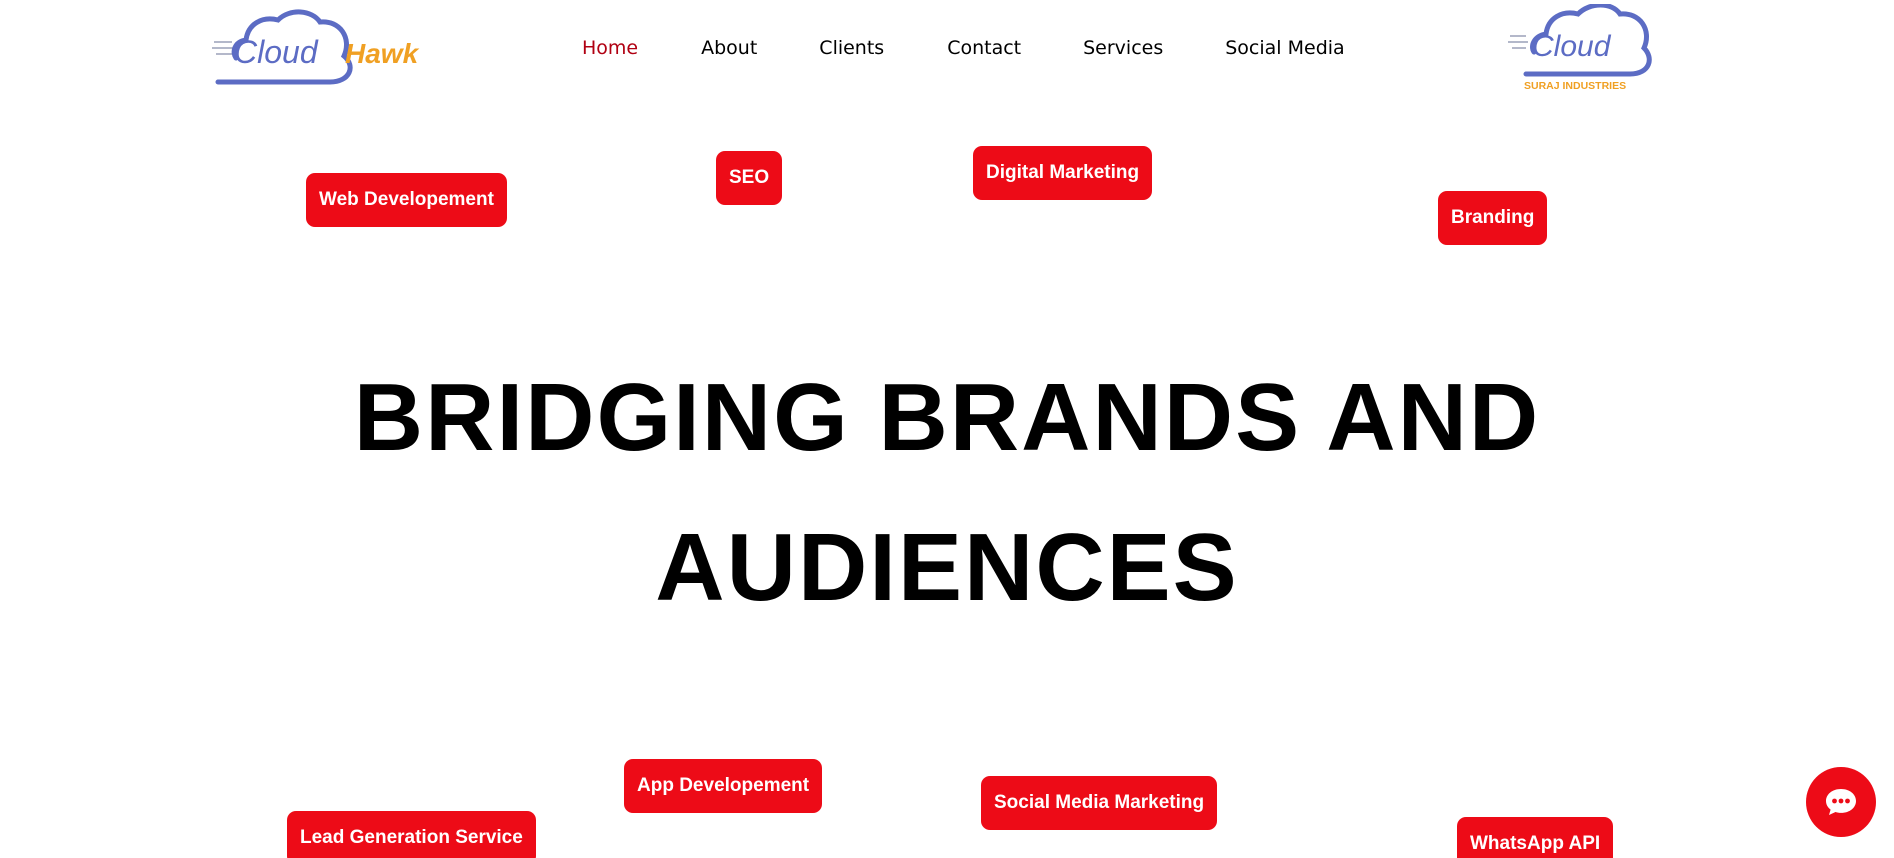 Image resolution: width=1894 pixels, height=858 pixels. I want to click on nav-services: Services, so click(1123, 48).